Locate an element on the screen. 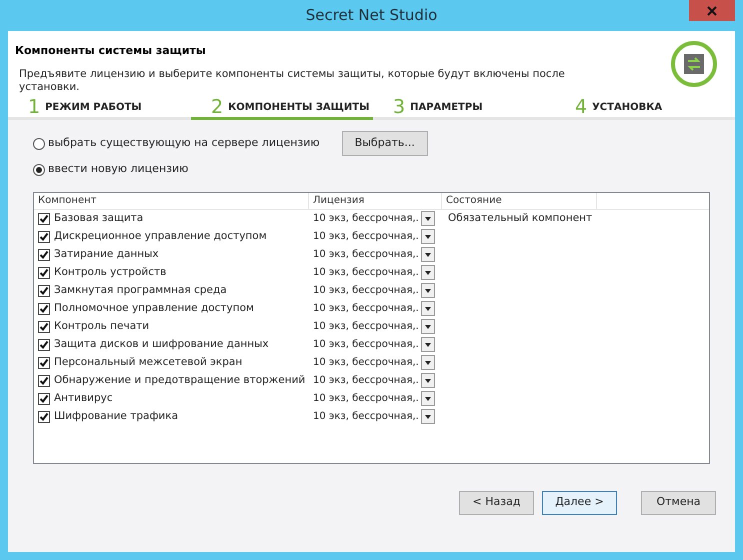  component-name: Замкнутая программная среда is located at coordinates (140, 290).